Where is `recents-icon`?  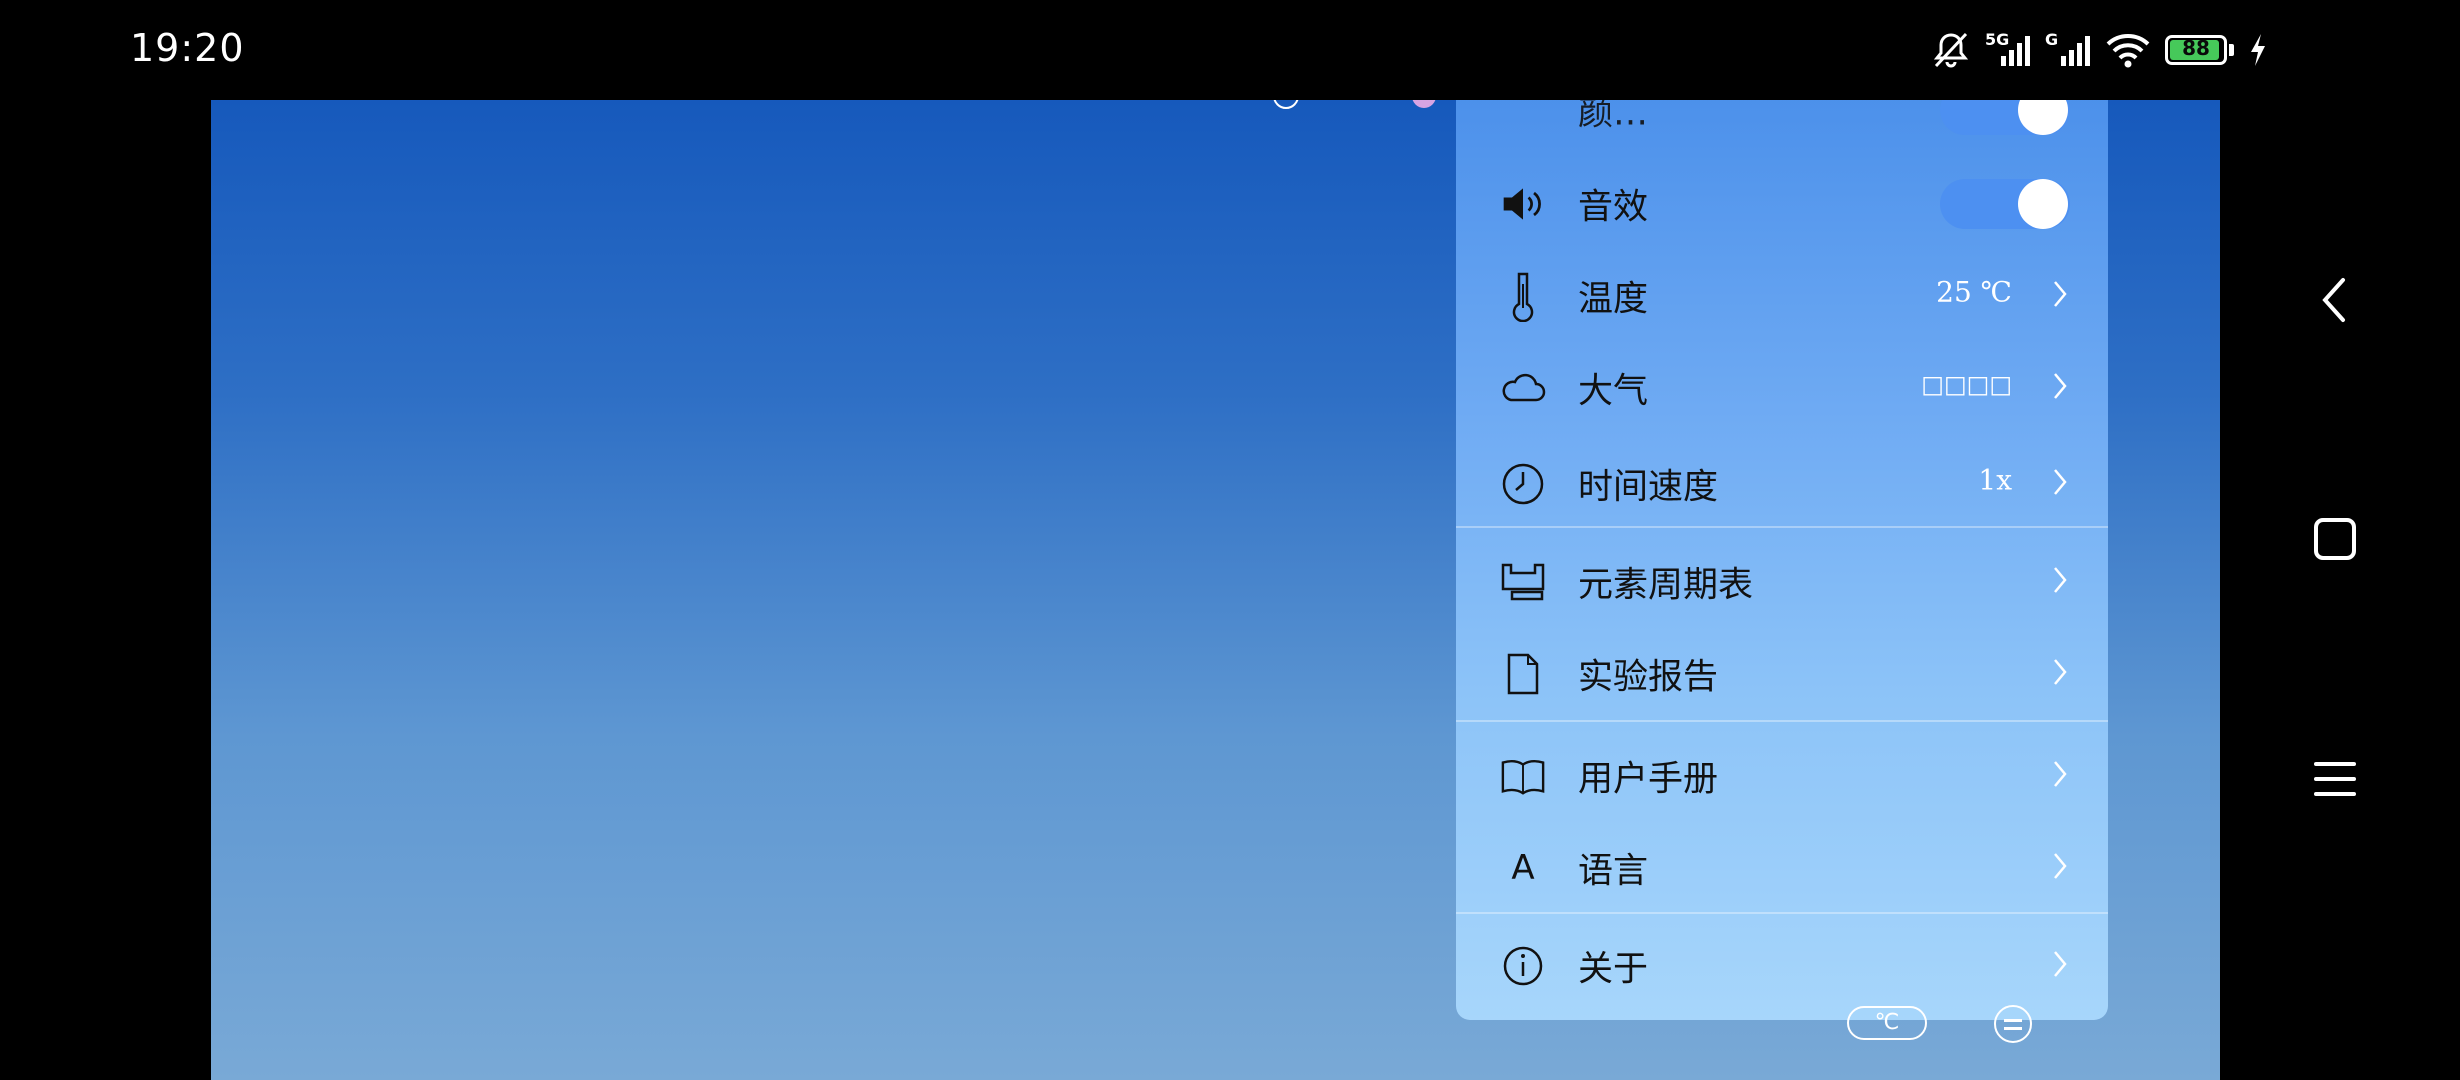 recents-icon is located at coordinates (2335, 779).